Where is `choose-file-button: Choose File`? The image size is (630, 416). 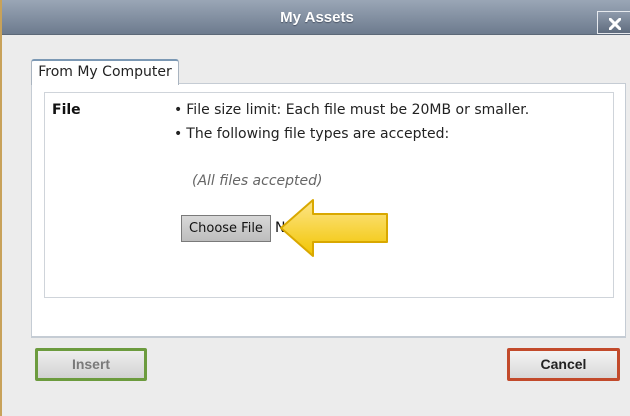 choose-file-button: Choose File is located at coordinates (226, 228).